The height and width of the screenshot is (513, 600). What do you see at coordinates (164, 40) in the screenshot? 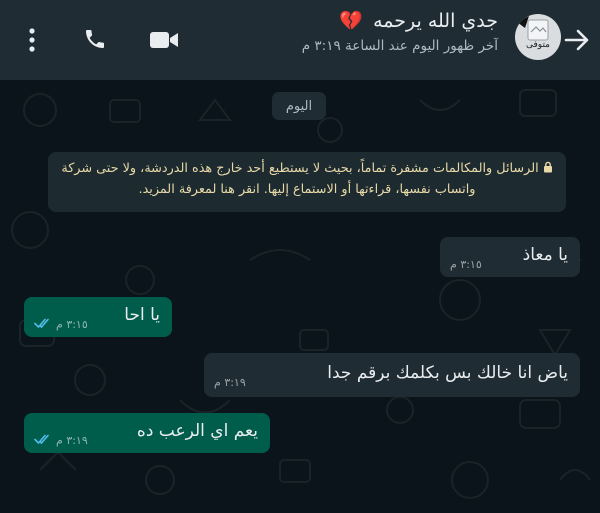
I see `video-call-icon` at bounding box center [164, 40].